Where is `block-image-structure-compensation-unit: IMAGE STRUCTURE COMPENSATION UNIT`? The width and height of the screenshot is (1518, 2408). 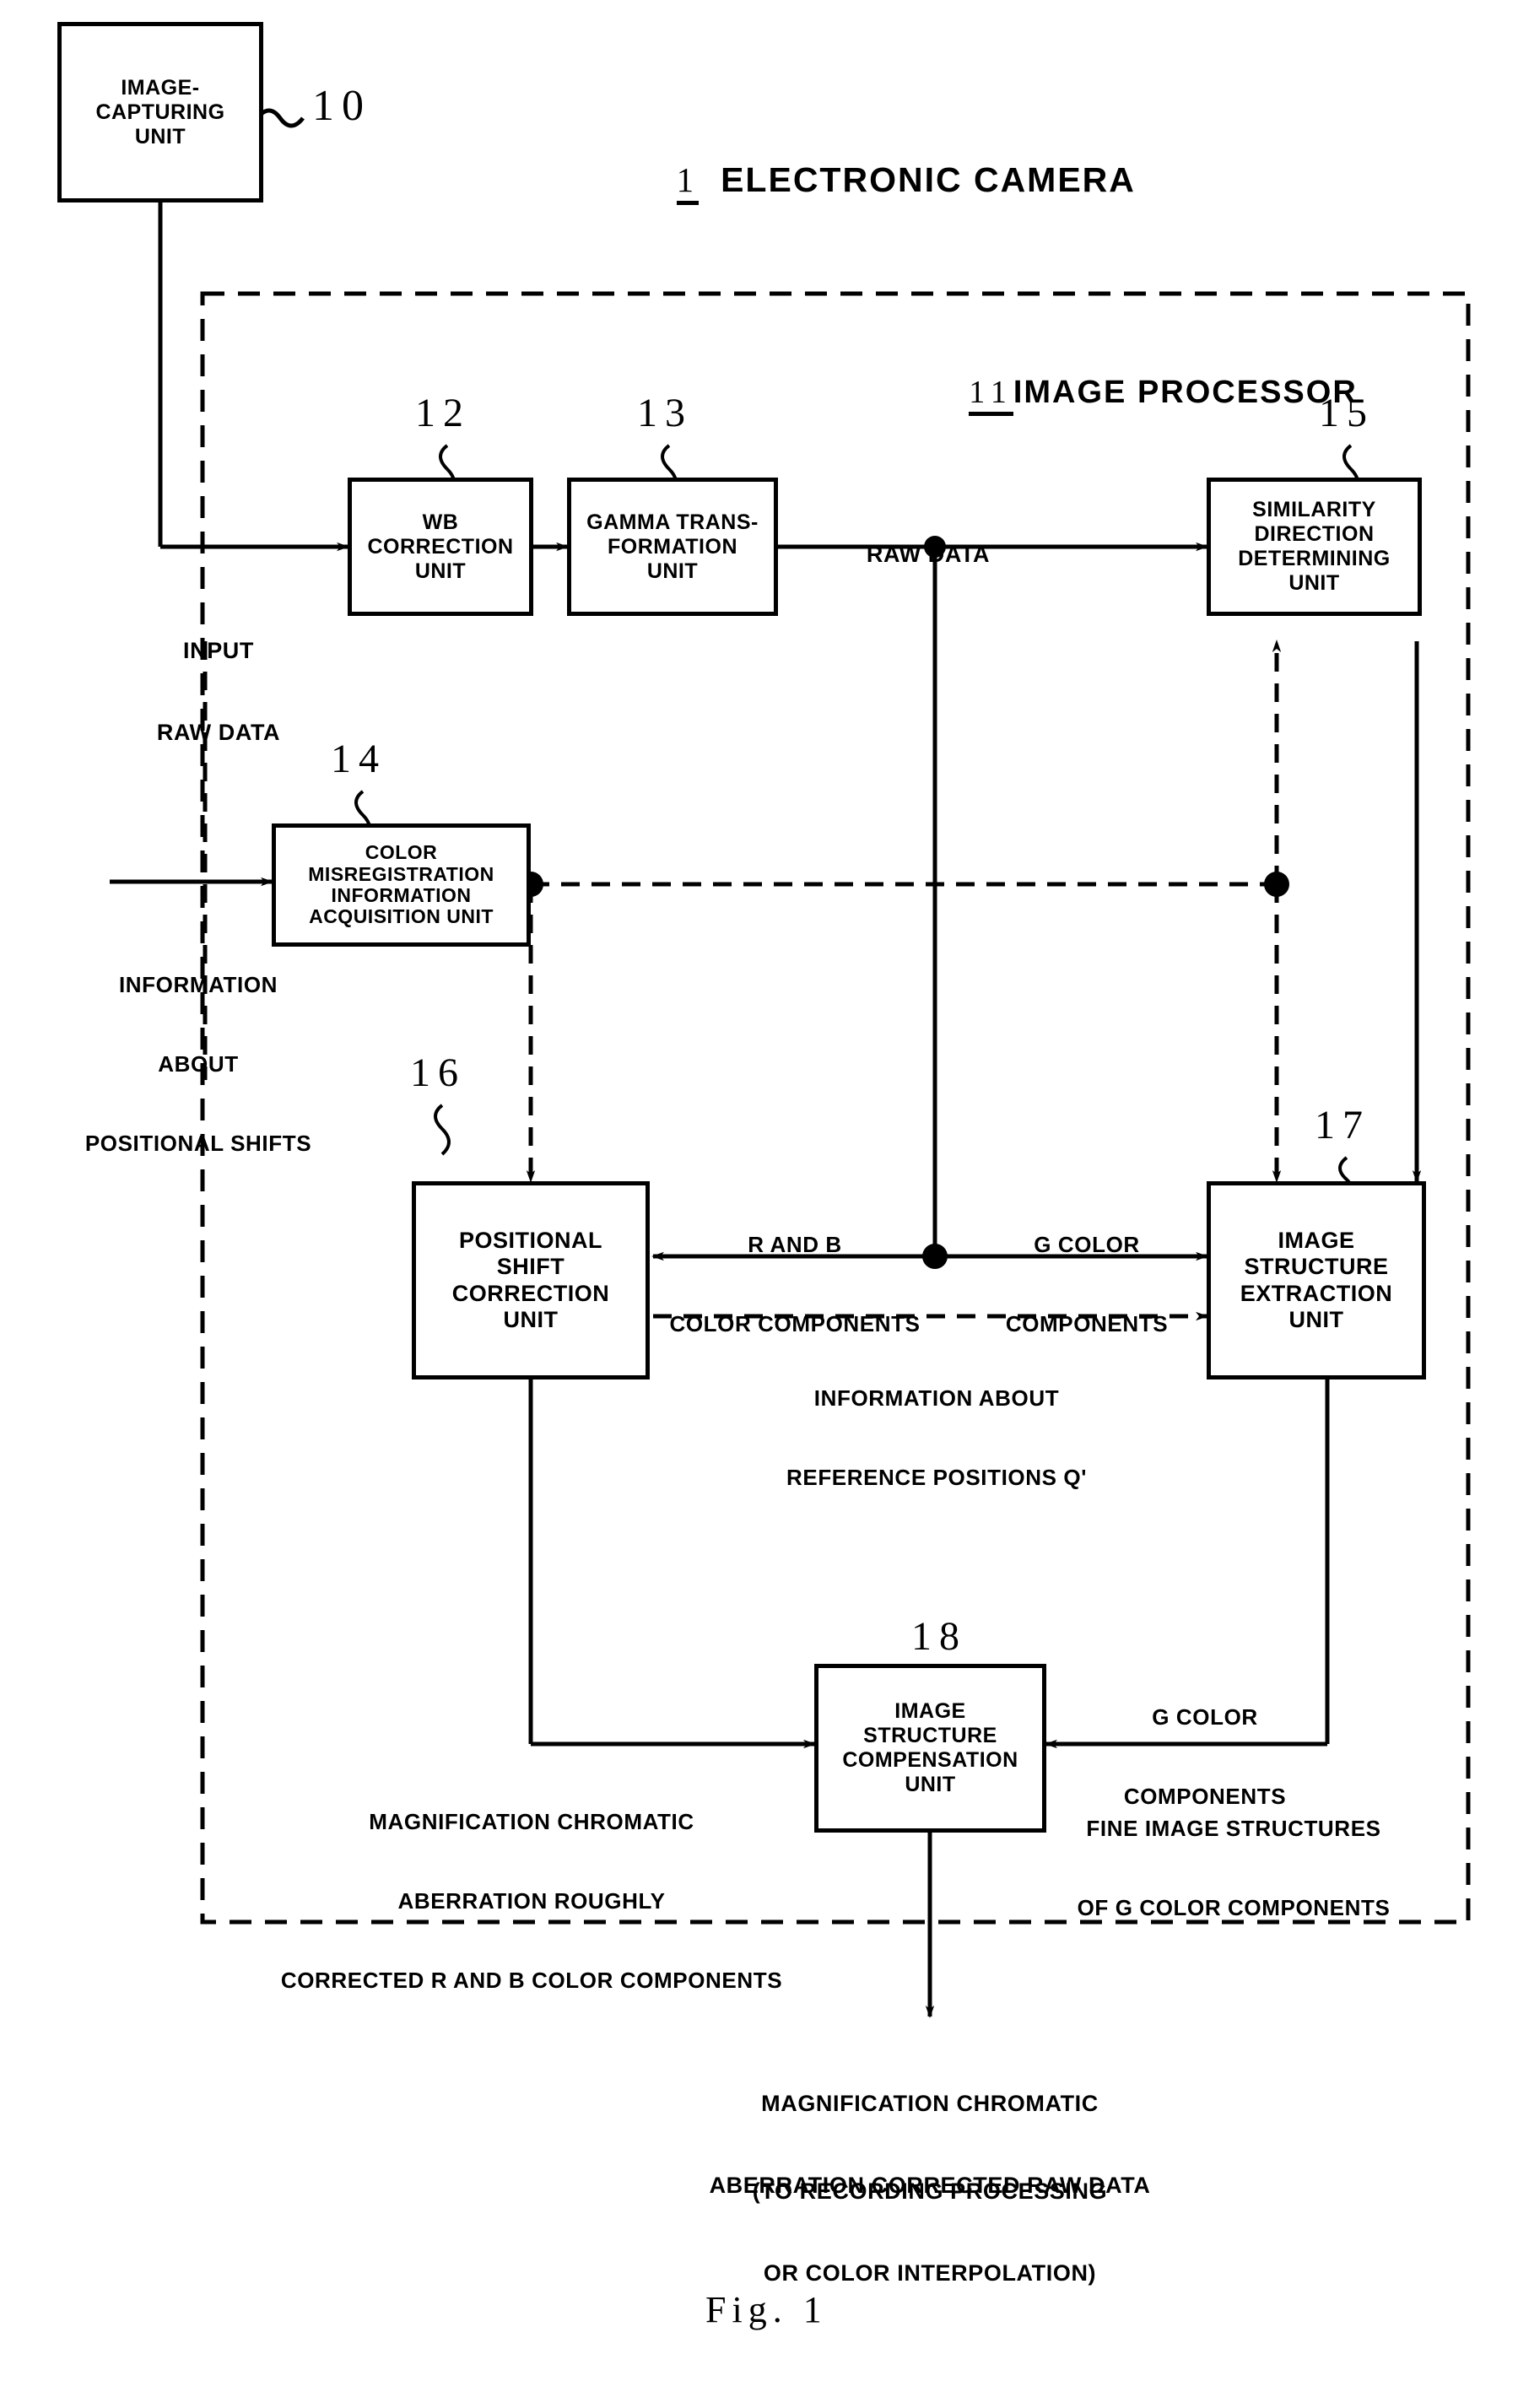 block-image-structure-compensation-unit: IMAGE STRUCTURE COMPENSATION UNIT is located at coordinates (930, 1749).